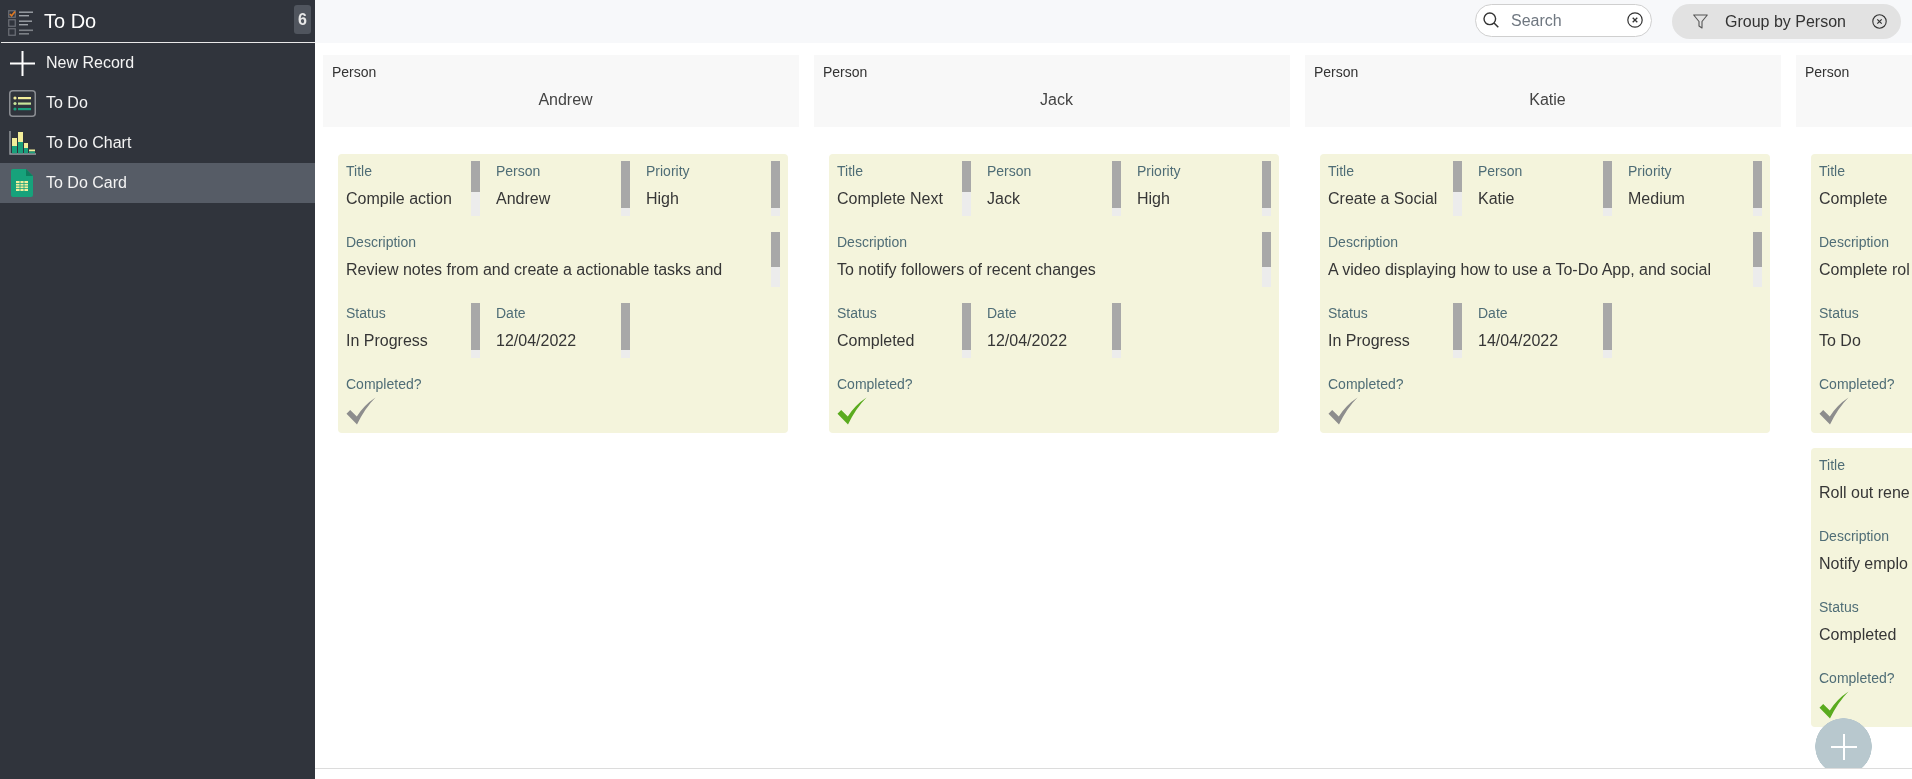 Image resolution: width=1912 pixels, height=779 pixels. Describe the element at coordinates (563, 293) in the screenshot. I see `record-card: Title Compile action Person Andrew Priority High Description Review notes from and create a actionable tasks and Status In Progress Date 12/04/2022 Completed?` at that location.